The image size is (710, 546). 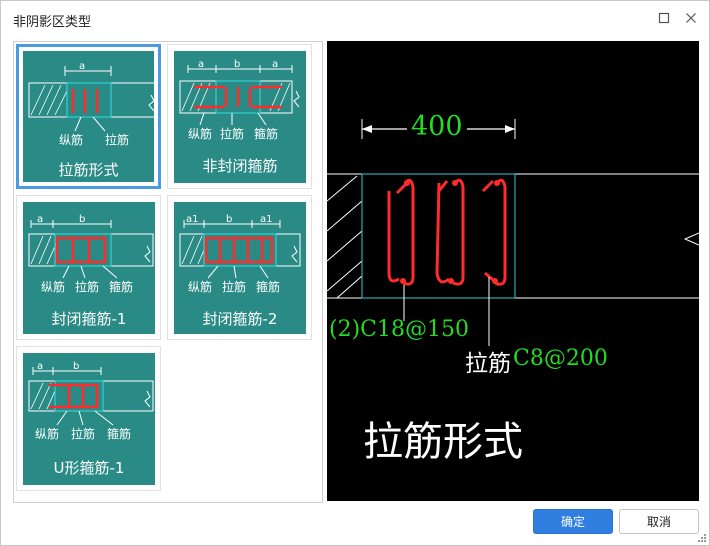 What do you see at coordinates (399, 329) in the screenshot?
I see `longitudinal-spec: (2)C18@150` at bounding box center [399, 329].